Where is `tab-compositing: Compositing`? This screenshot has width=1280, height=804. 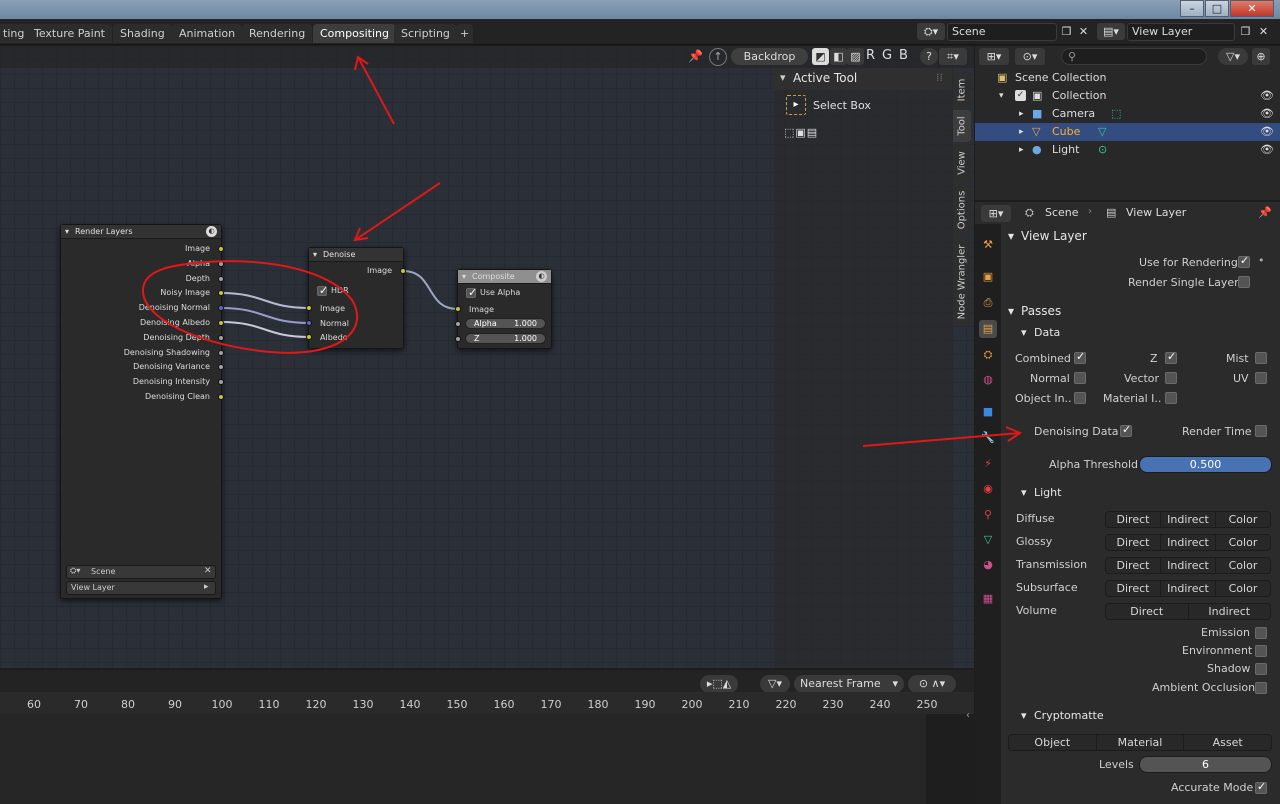 tab-compositing: Compositing is located at coordinates (354, 33).